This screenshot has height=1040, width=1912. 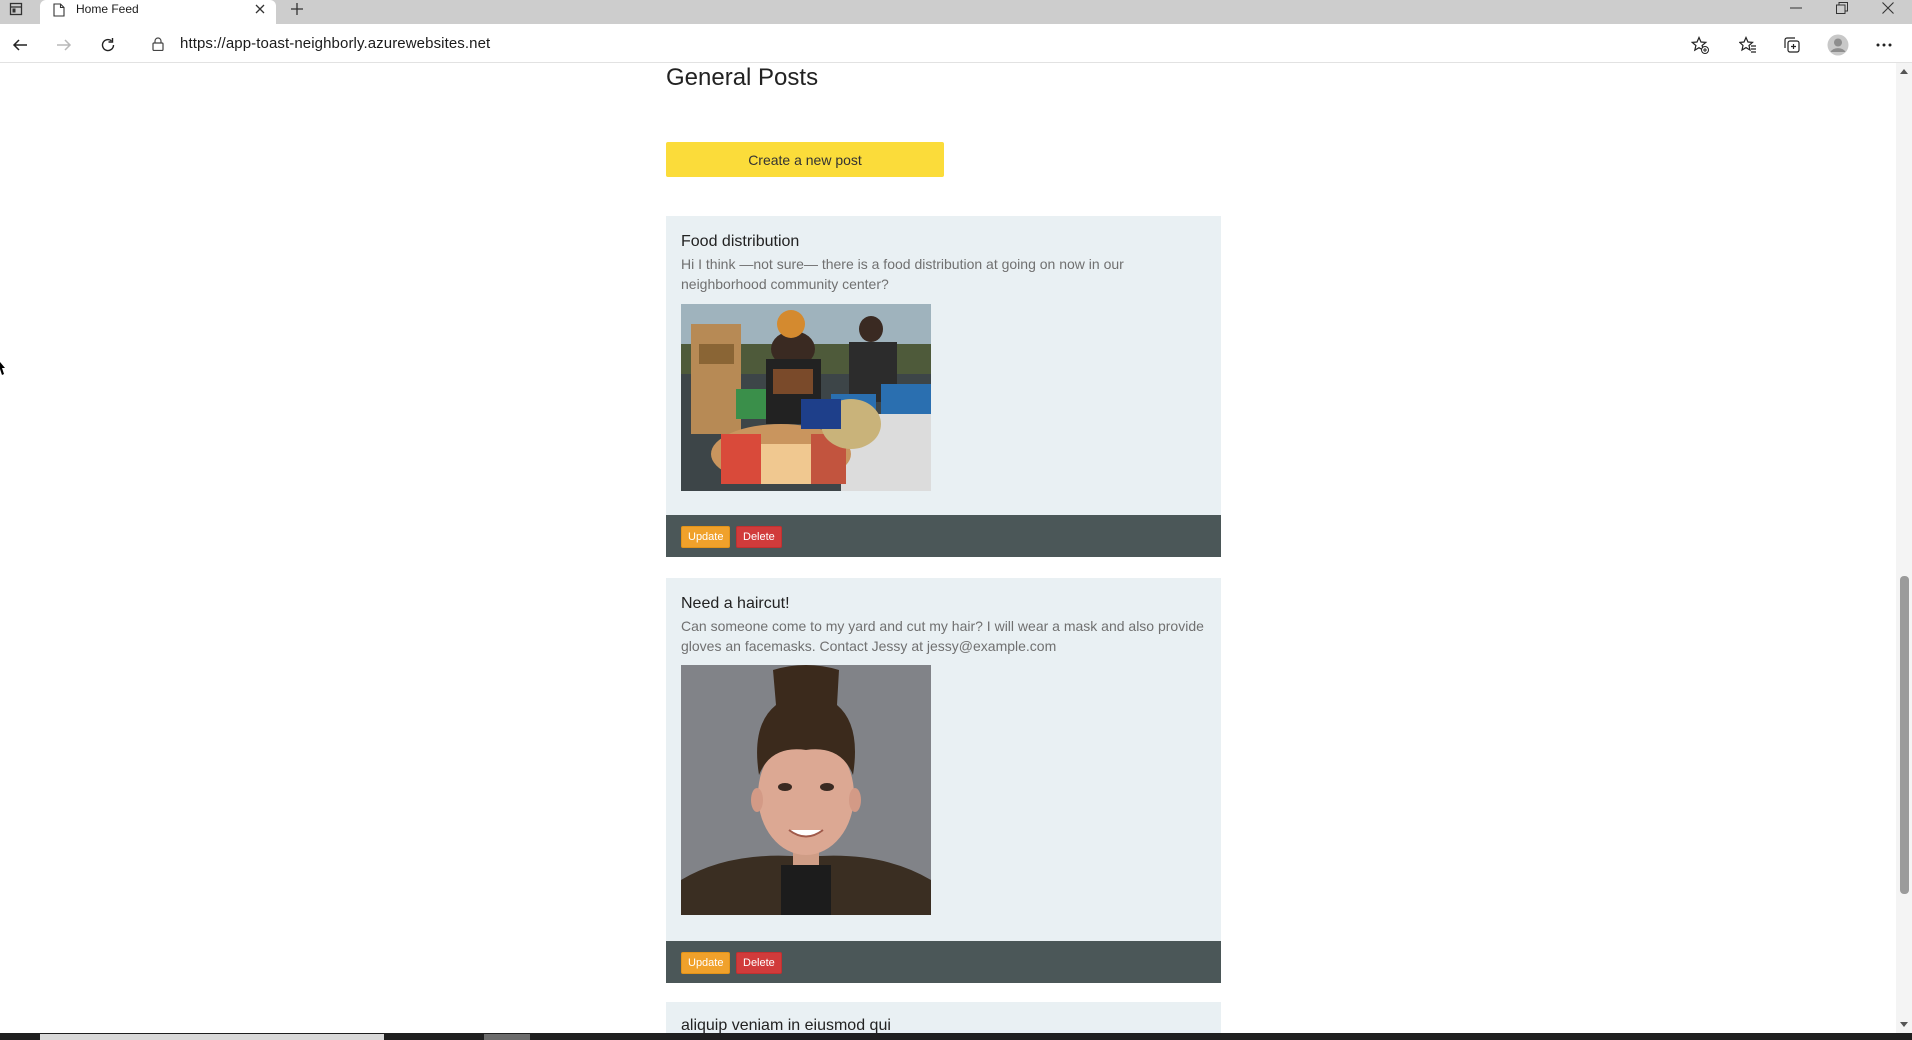 What do you see at coordinates (735, 603) in the screenshot?
I see `post-title: Need a haircut!` at bounding box center [735, 603].